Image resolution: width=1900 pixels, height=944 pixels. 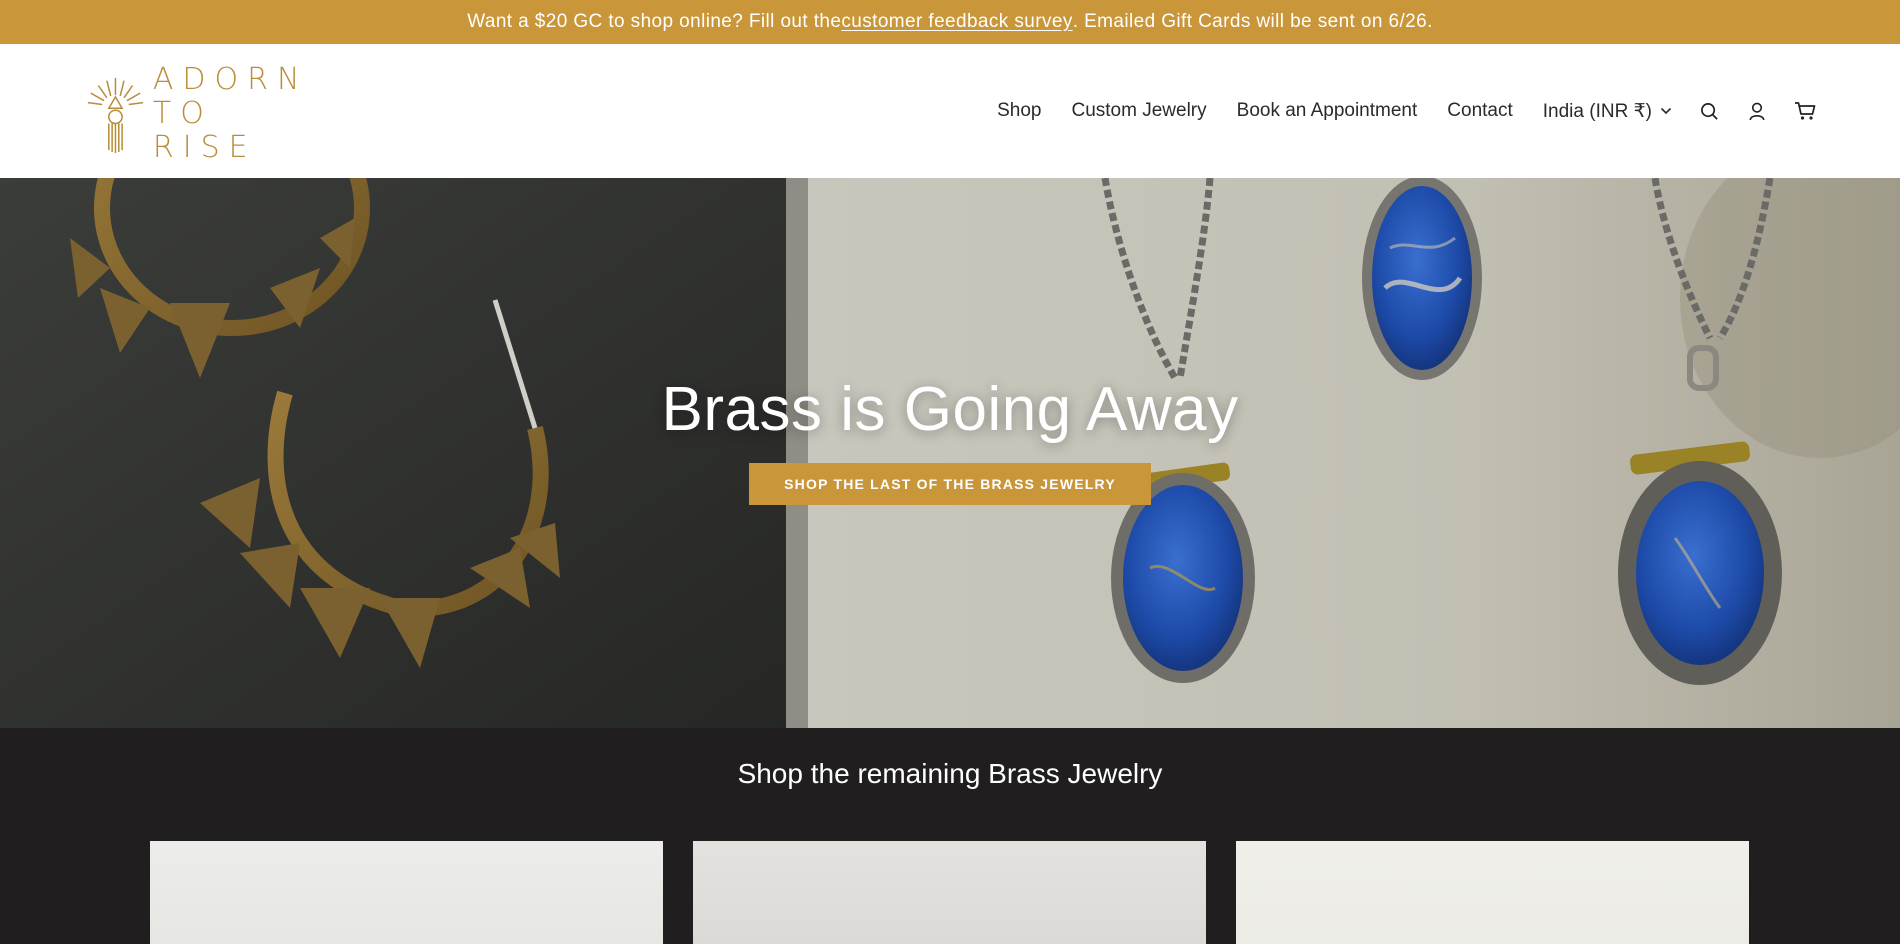 I want to click on nav-shop: Shop, so click(x=1019, y=111).